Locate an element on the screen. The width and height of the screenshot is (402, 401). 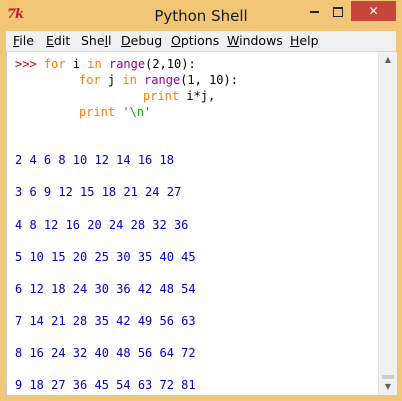
maximize-button is located at coordinates (338, 11).